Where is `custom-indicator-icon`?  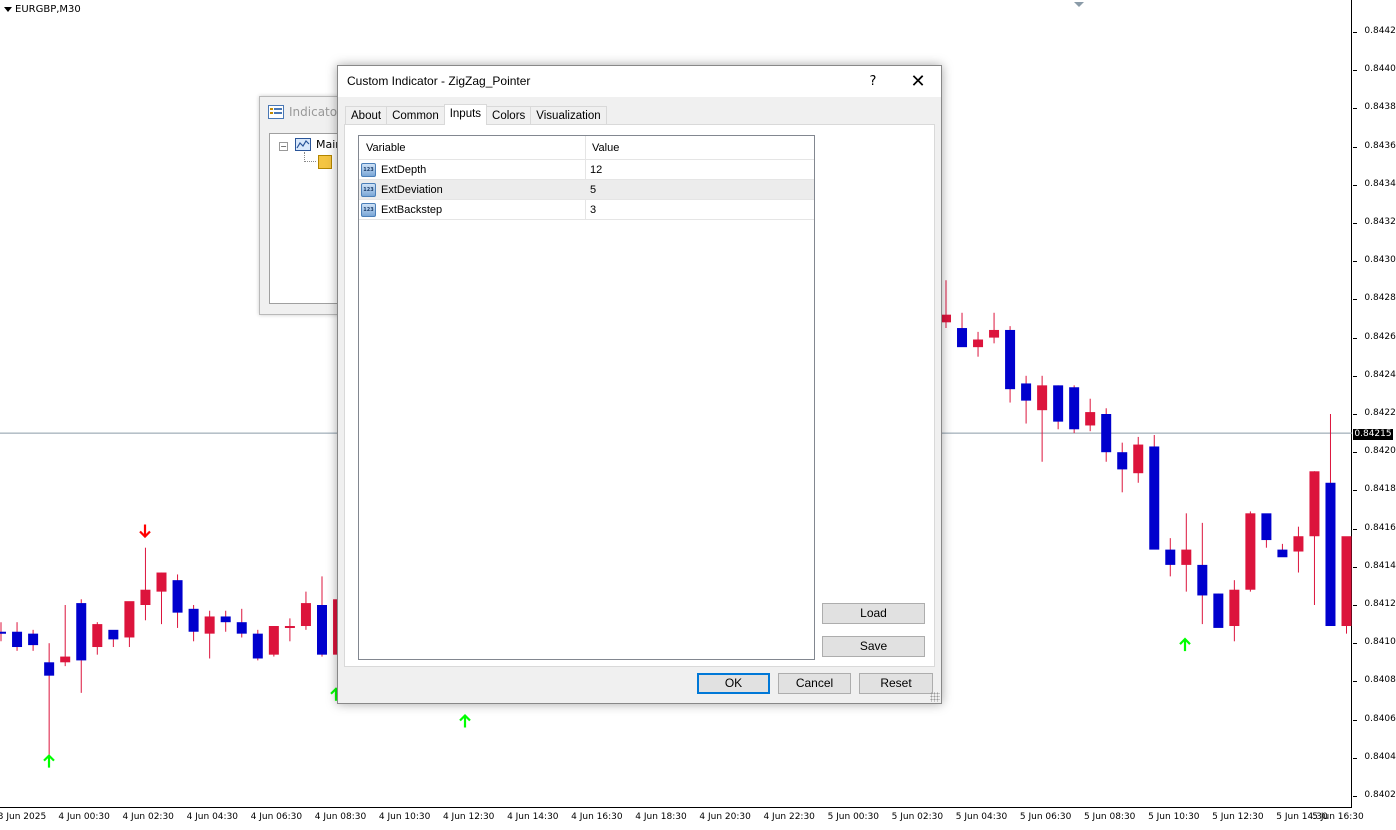 custom-indicator-icon is located at coordinates (325, 162).